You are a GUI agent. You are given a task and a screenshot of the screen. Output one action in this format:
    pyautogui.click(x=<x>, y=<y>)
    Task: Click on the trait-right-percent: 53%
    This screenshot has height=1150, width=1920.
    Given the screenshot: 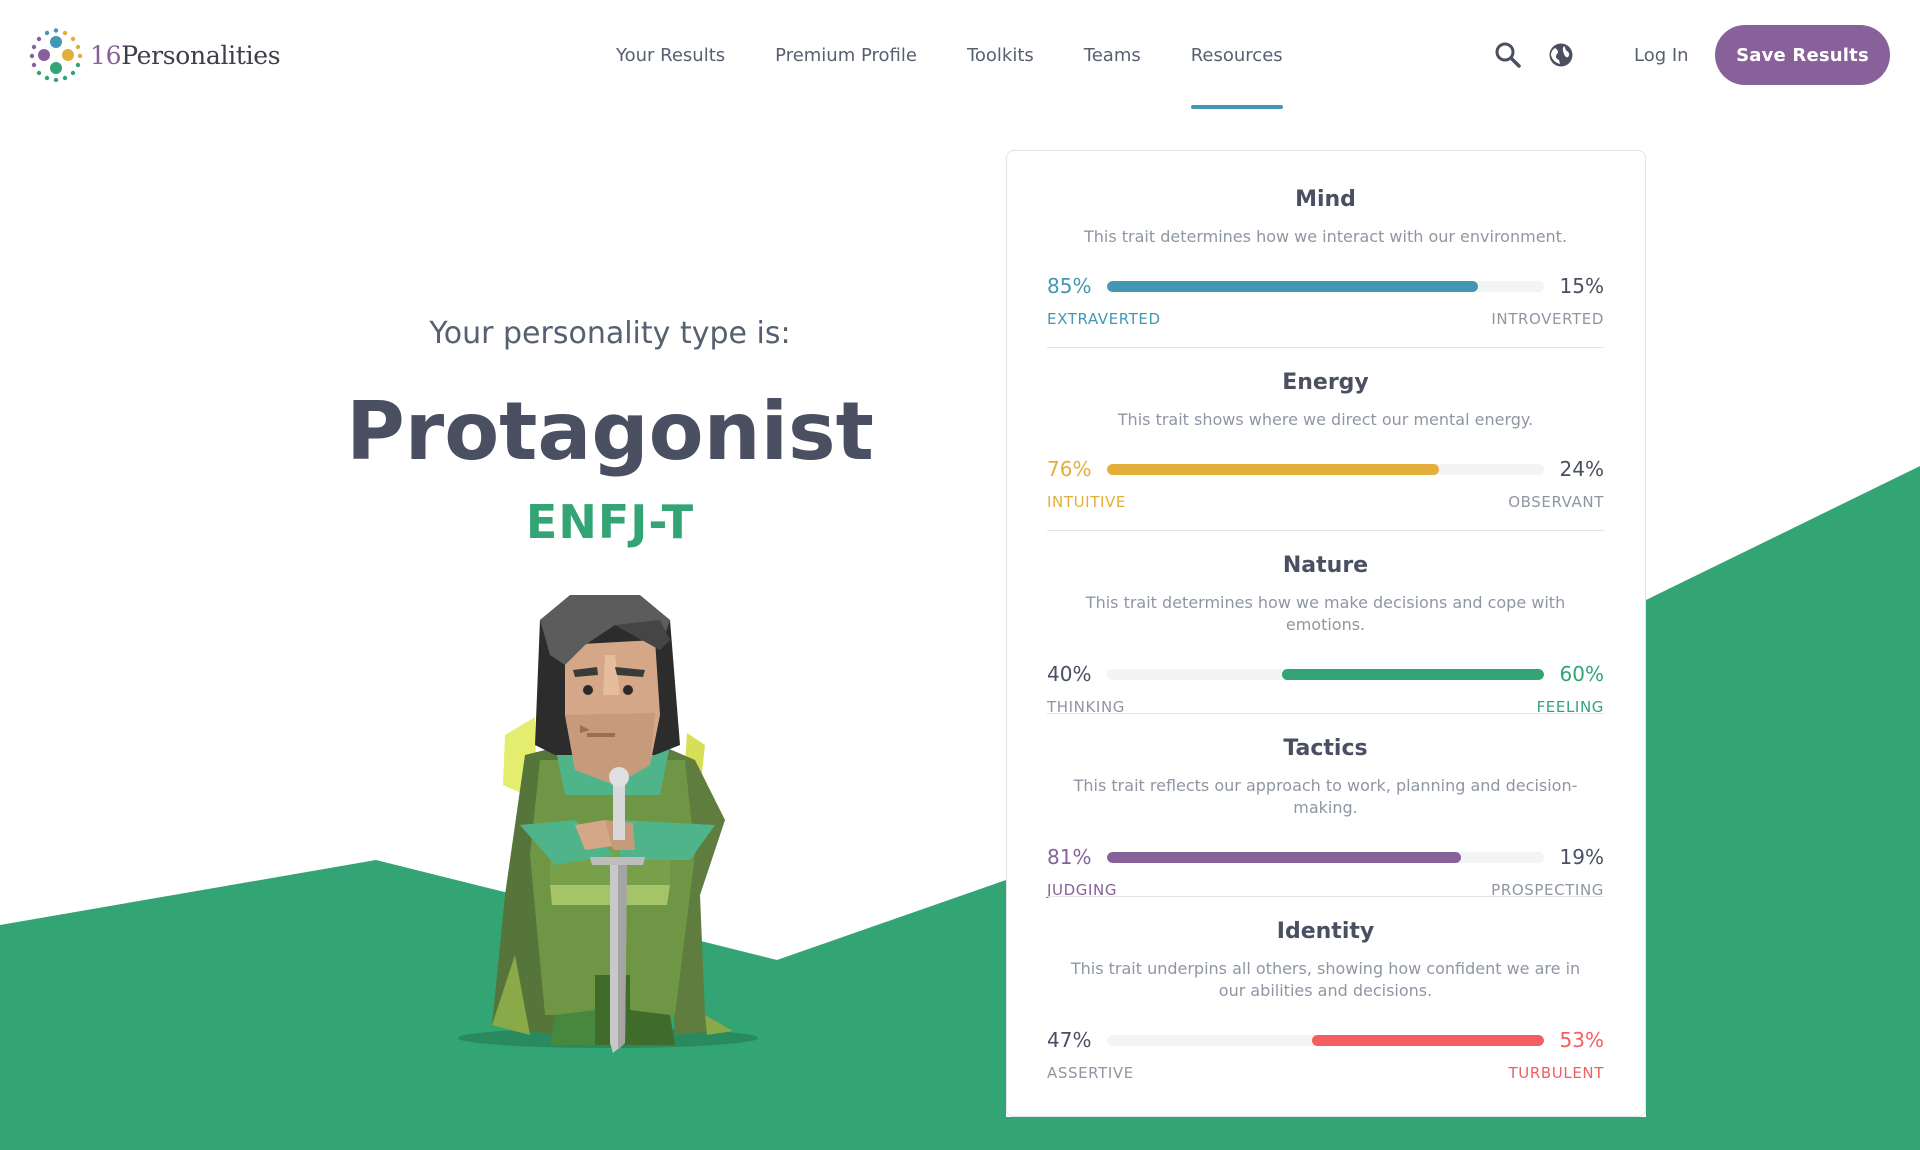 What is the action you would take?
    pyautogui.click(x=1581, y=1040)
    